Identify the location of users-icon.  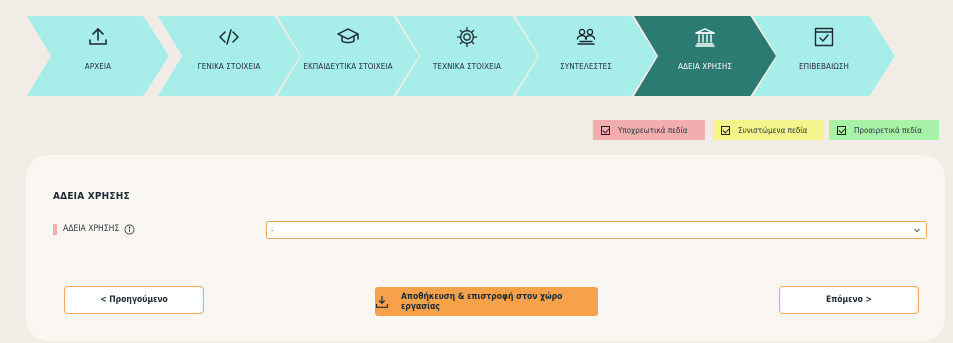
(586, 37).